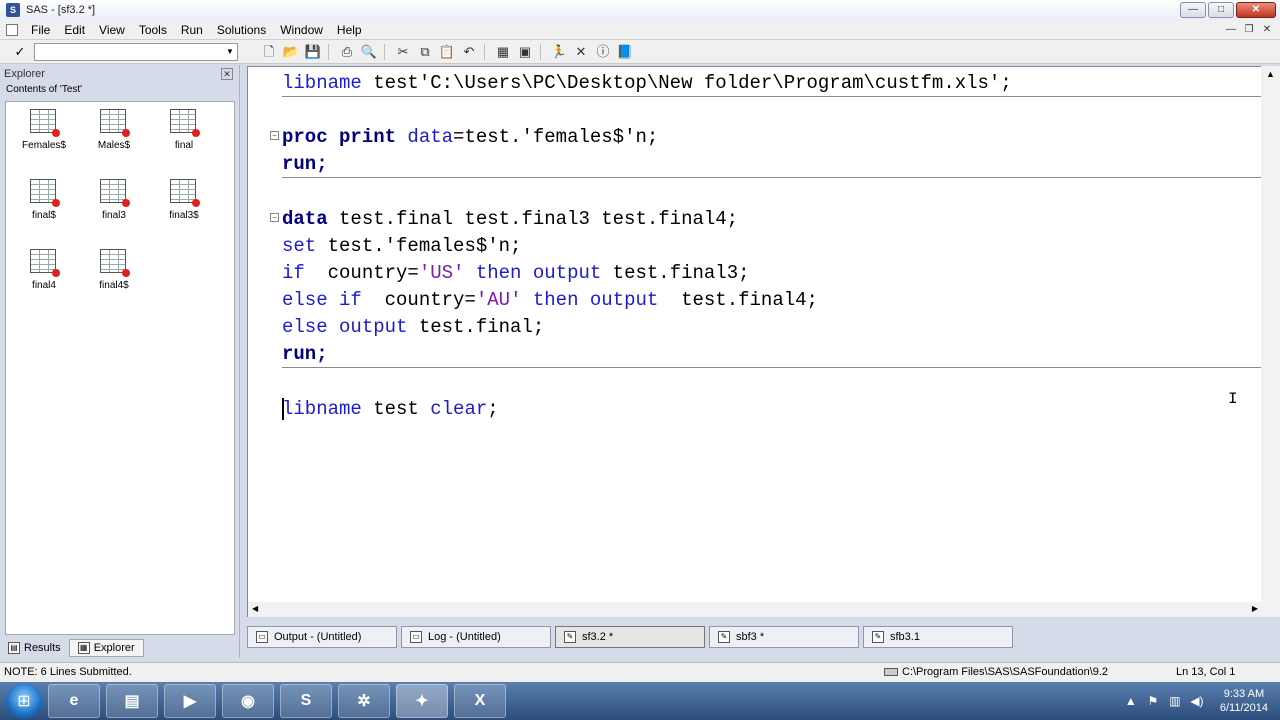  Describe the element at coordinates (413, 327) in the screenshot. I see `code-line-8: else output test.final;` at that location.